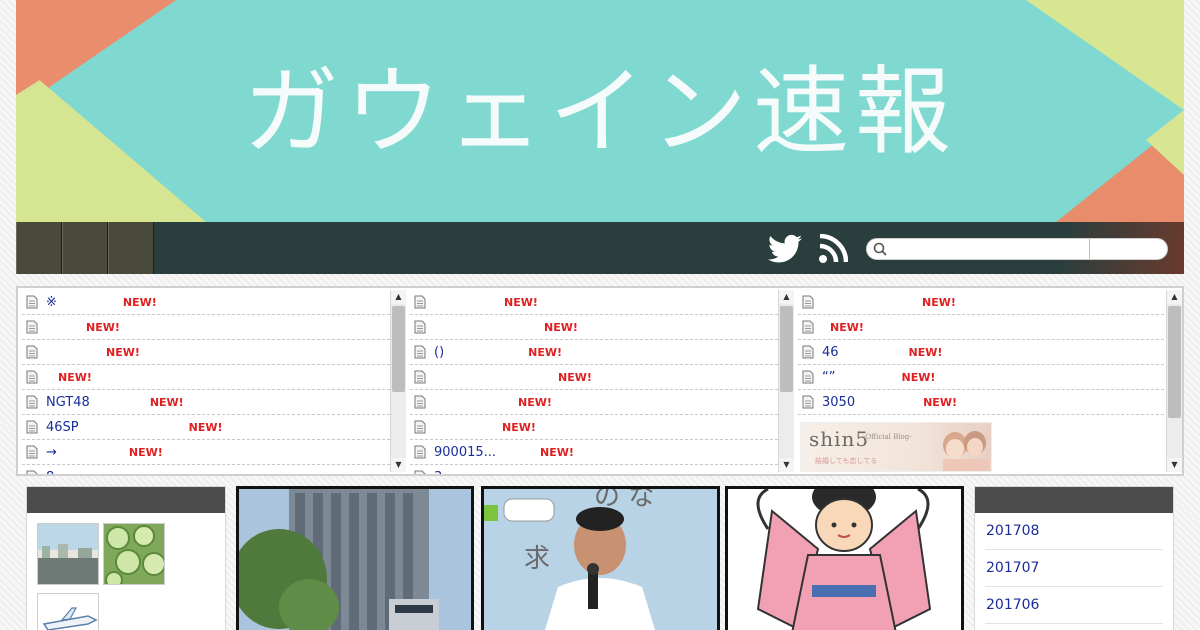 This screenshot has width=1200, height=630. What do you see at coordinates (1012, 605) in the screenshot?
I see `archive-month-link: 201706` at bounding box center [1012, 605].